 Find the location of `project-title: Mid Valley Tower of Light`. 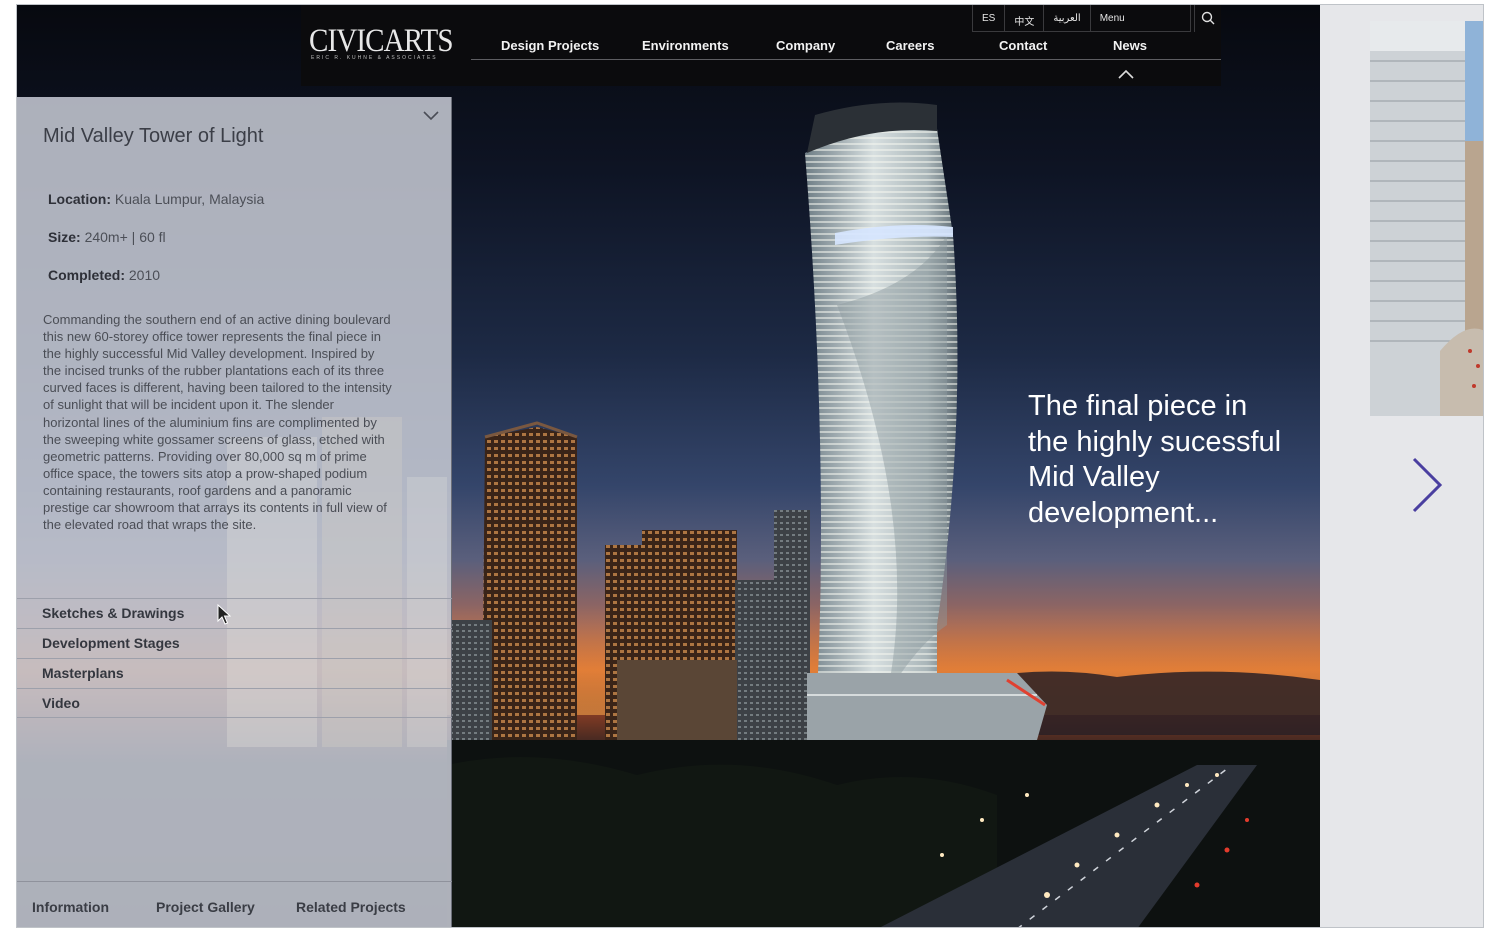

project-title: Mid Valley Tower of Light is located at coordinates (153, 136).